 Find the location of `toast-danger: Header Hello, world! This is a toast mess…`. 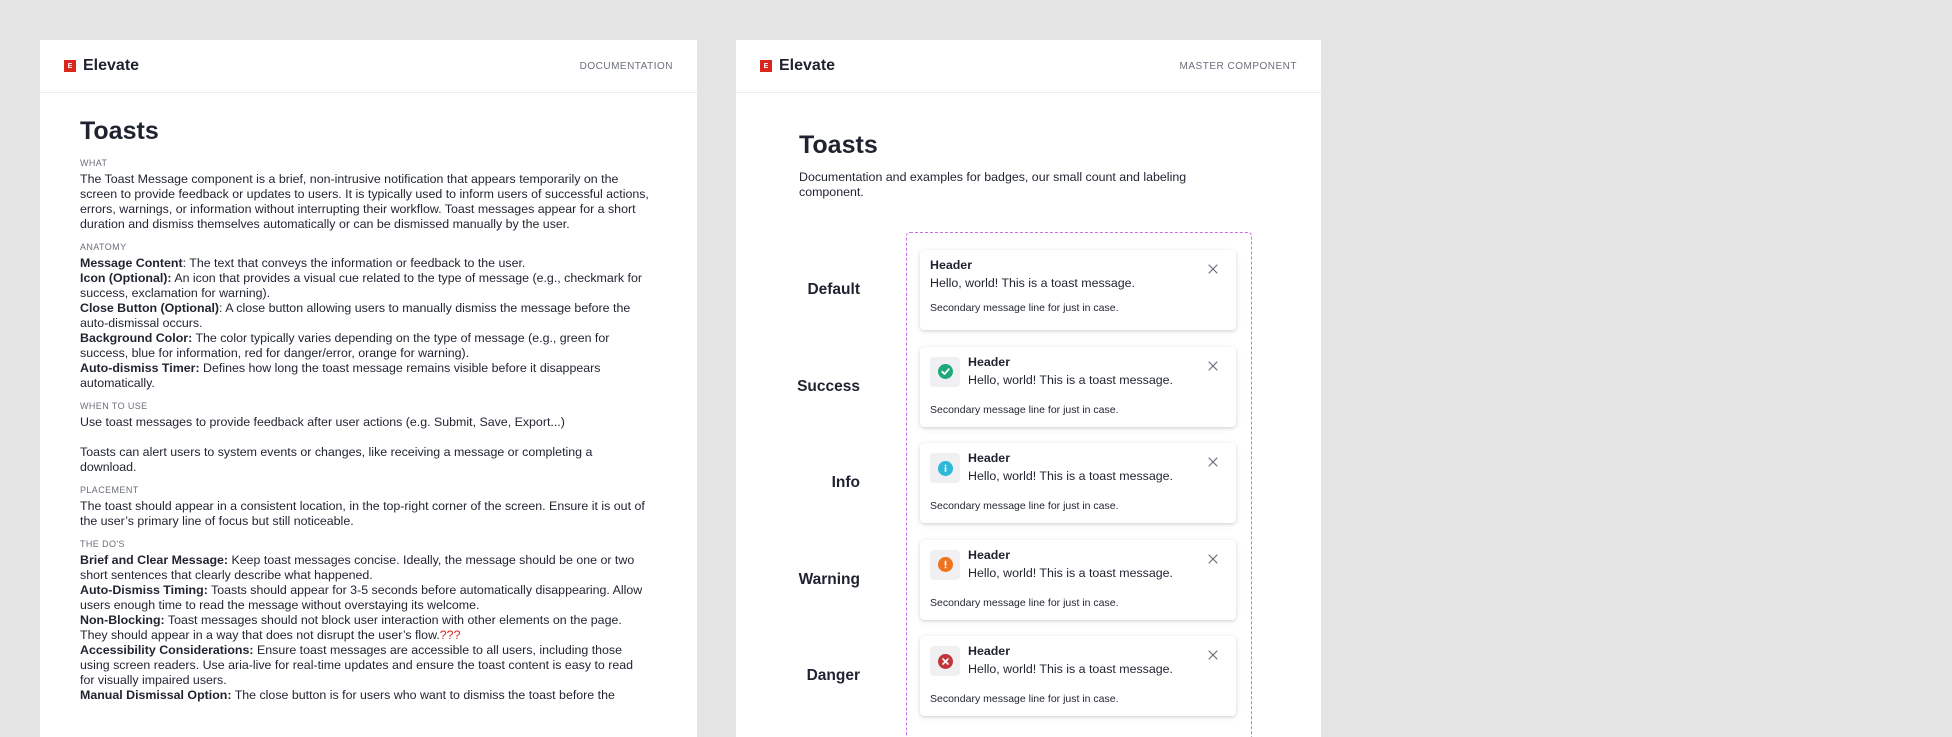

toast-danger: Header Hello, world! This is a toast mess… is located at coordinates (1078, 676).